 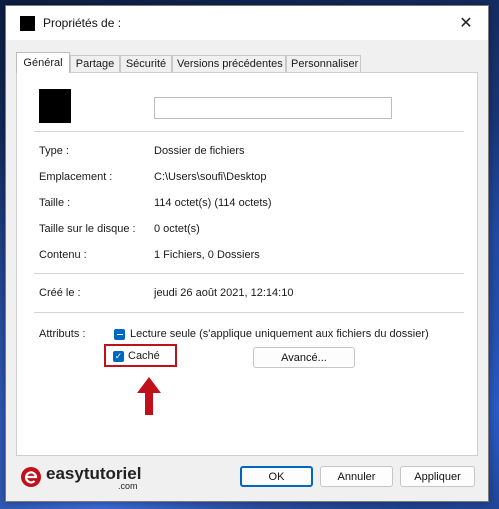 I want to click on indeterminate-icon, so click(x=119, y=334).